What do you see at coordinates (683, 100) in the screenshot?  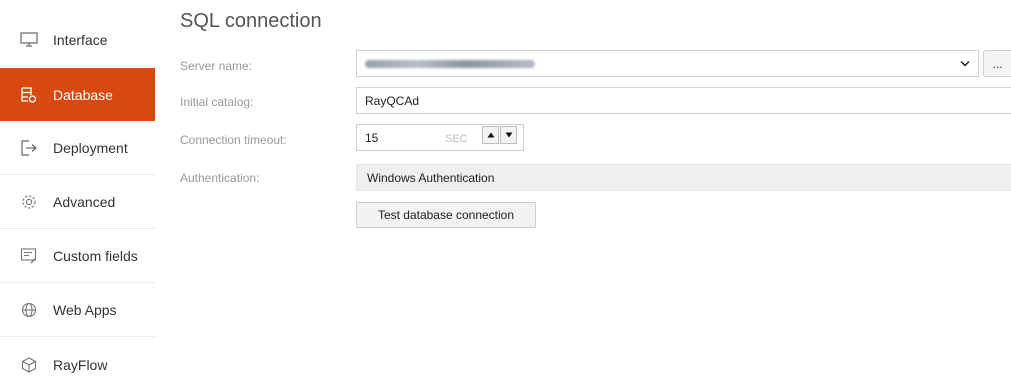 I see `initial-catalog-input: RayQCAd` at bounding box center [683, 100].